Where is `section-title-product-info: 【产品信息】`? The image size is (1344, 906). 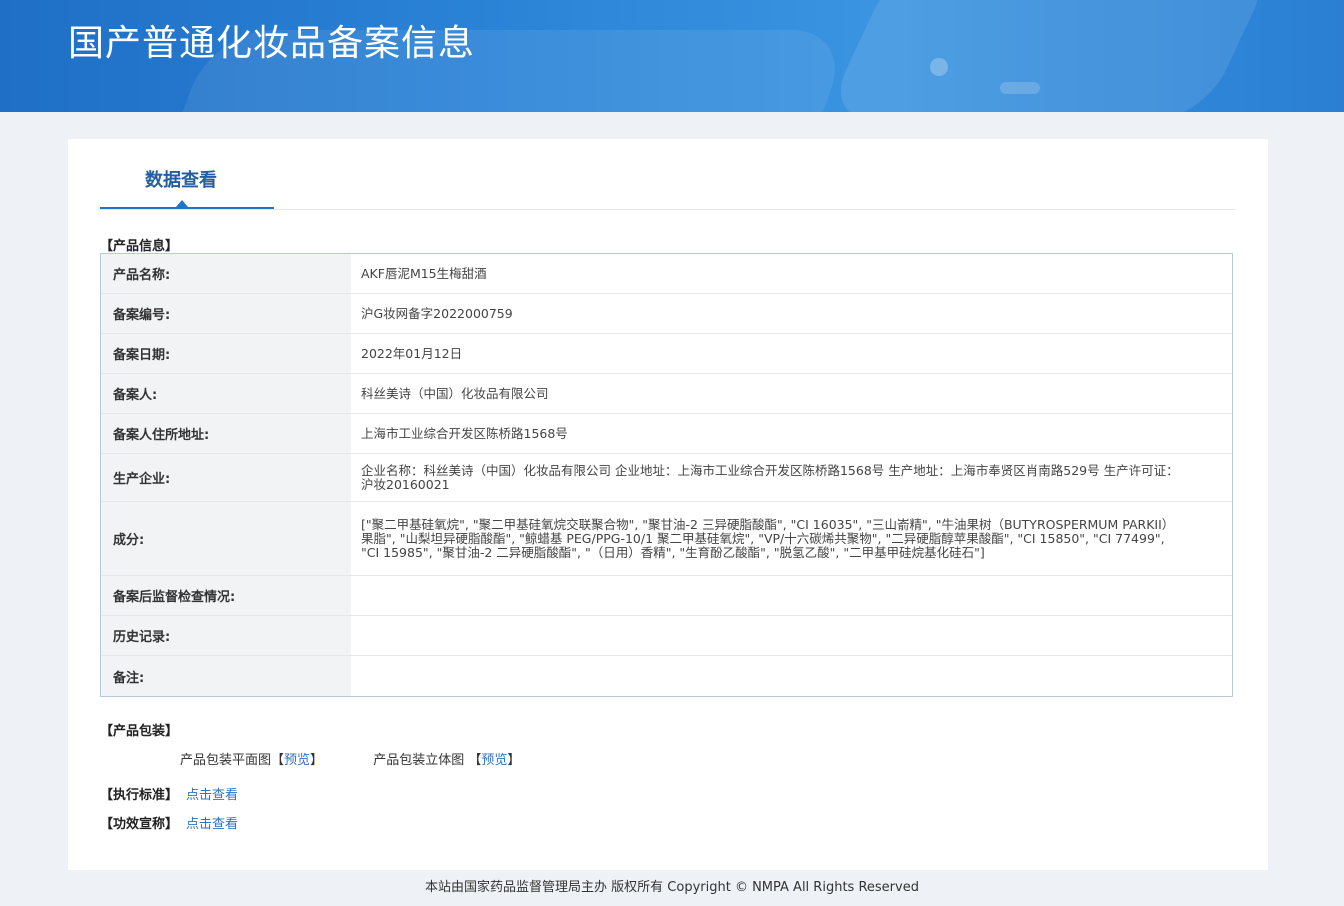
section-title-product-info: 【产品信息】 is located at coordinates (139, 246).